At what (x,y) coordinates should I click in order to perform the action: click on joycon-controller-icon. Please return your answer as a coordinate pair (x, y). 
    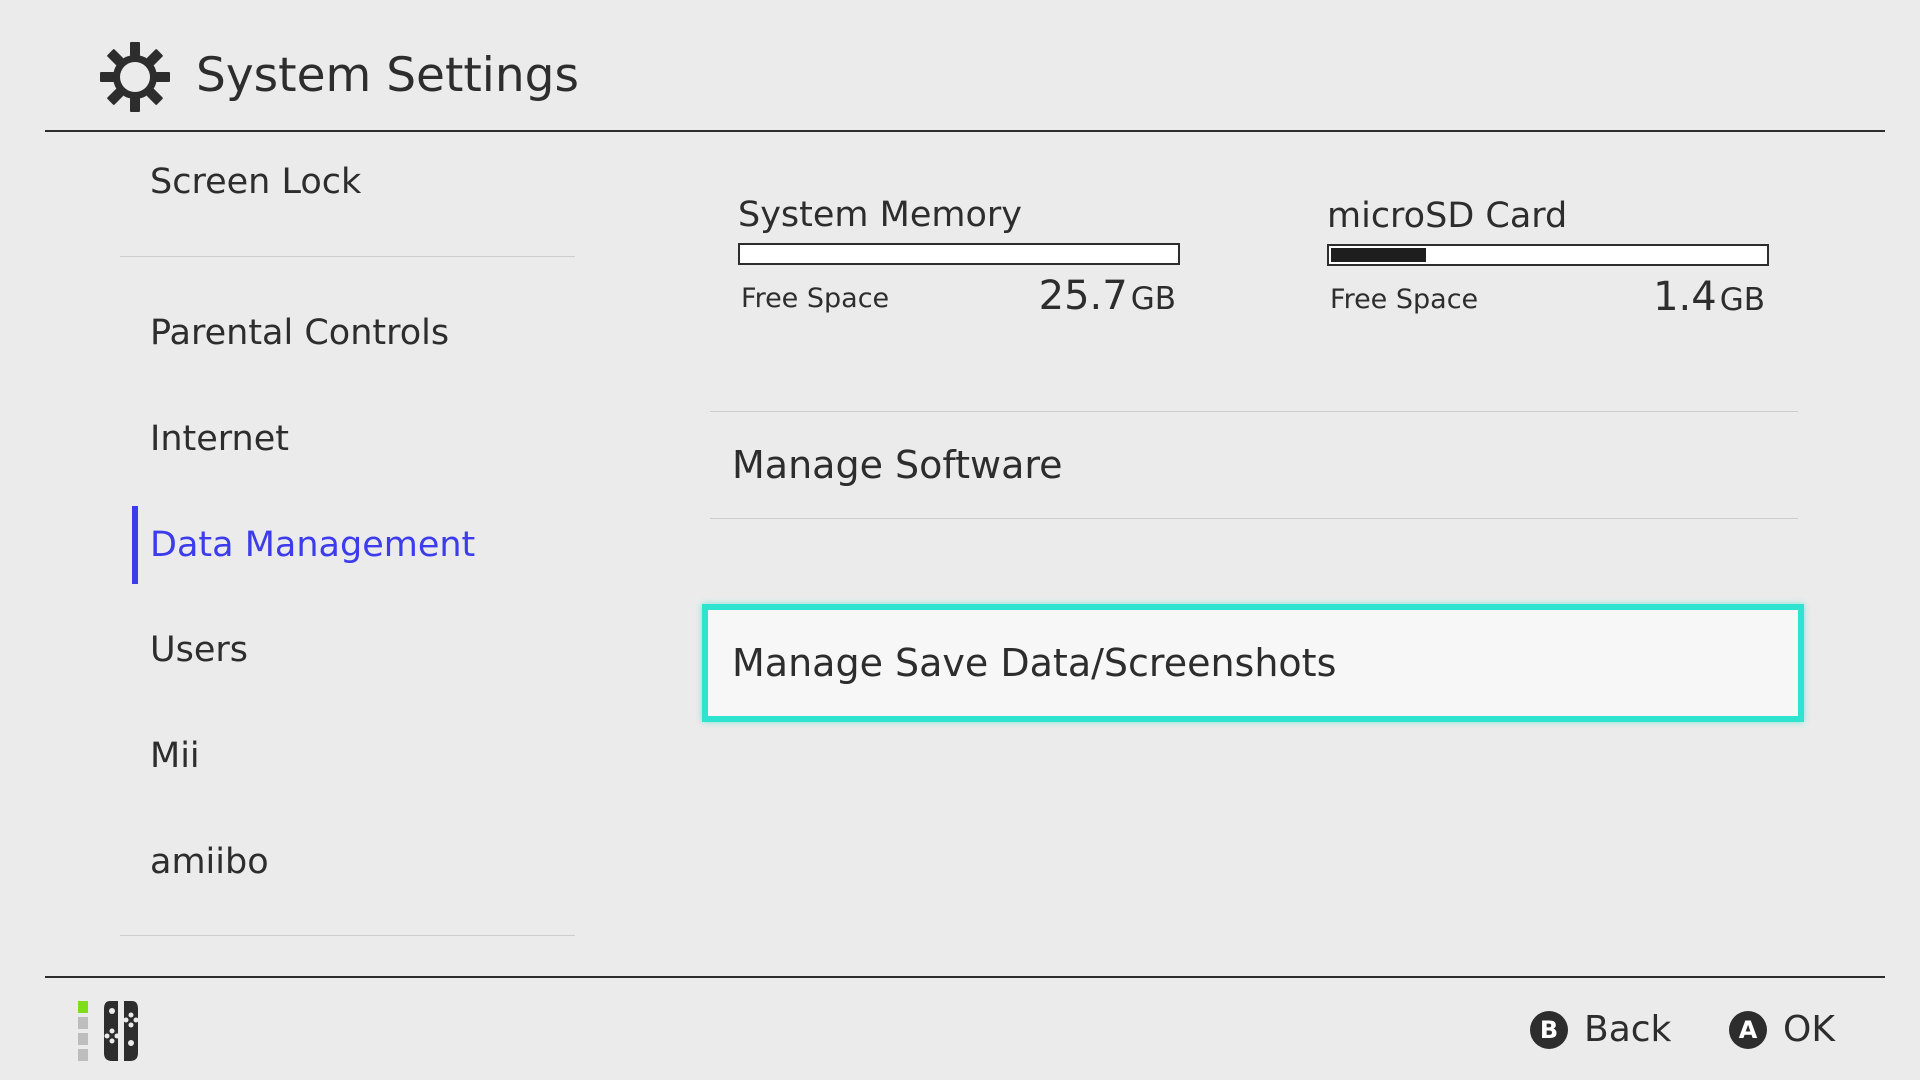
    Looking at the image, I should click on (108, 1031).